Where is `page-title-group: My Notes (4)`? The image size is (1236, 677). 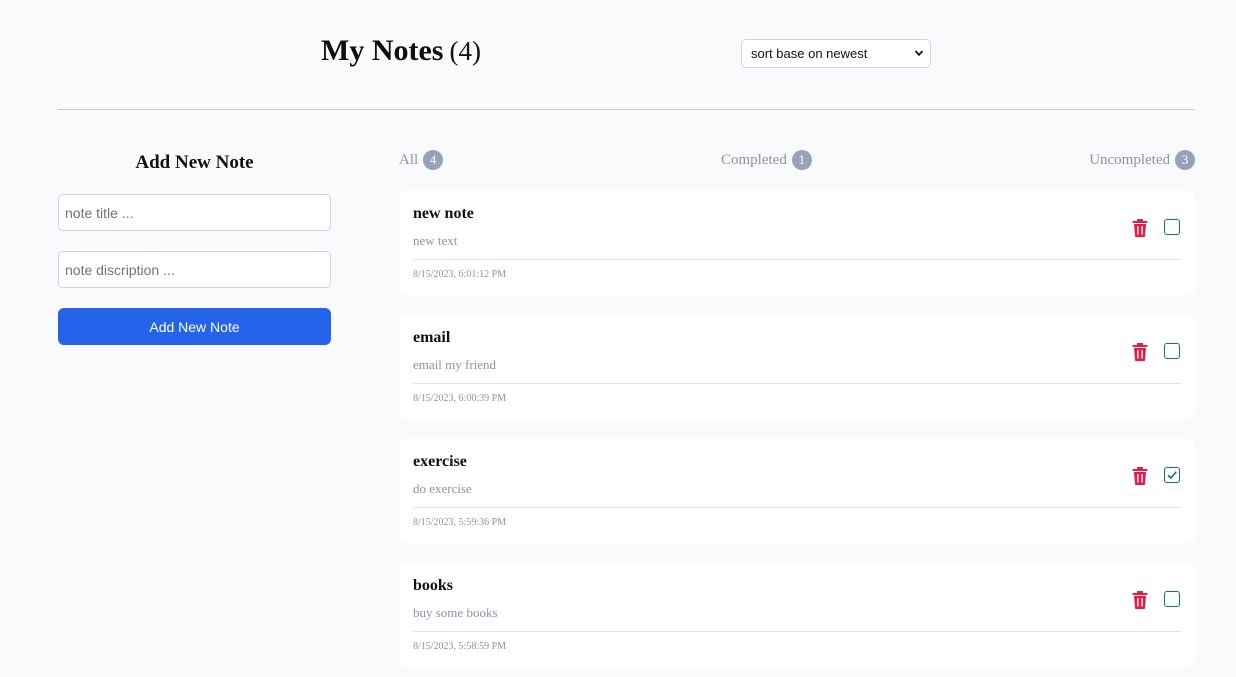
page-title-group: My Notes (4) is located at coordinates (401, 51).